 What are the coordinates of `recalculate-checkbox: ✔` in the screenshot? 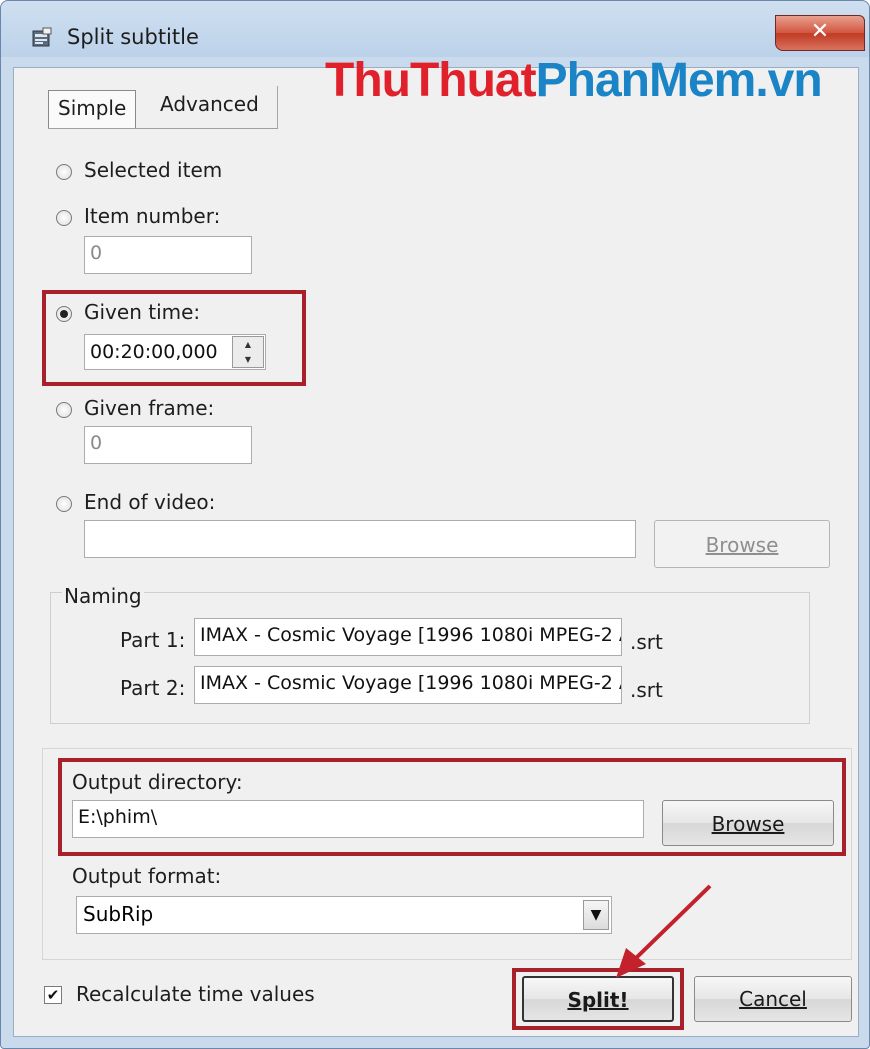 It's located at (53, 995).